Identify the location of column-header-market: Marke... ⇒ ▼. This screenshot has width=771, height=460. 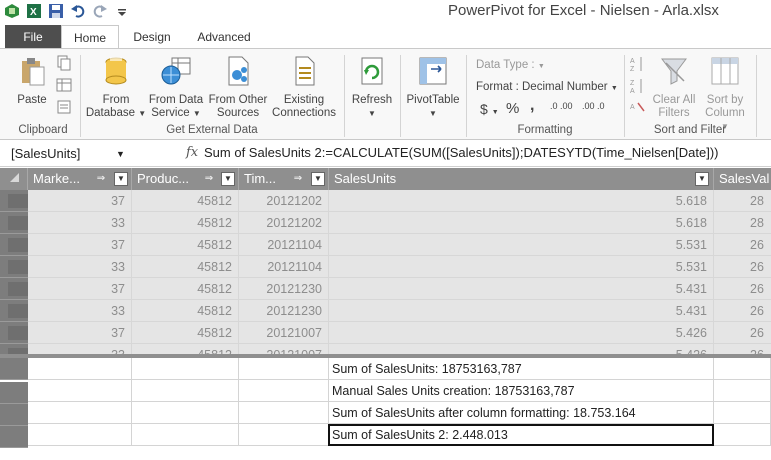
(80, 179).